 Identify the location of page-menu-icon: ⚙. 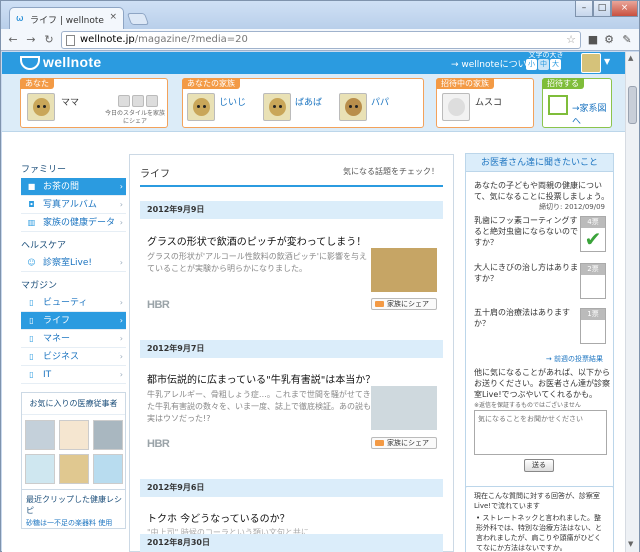
(609, 40).